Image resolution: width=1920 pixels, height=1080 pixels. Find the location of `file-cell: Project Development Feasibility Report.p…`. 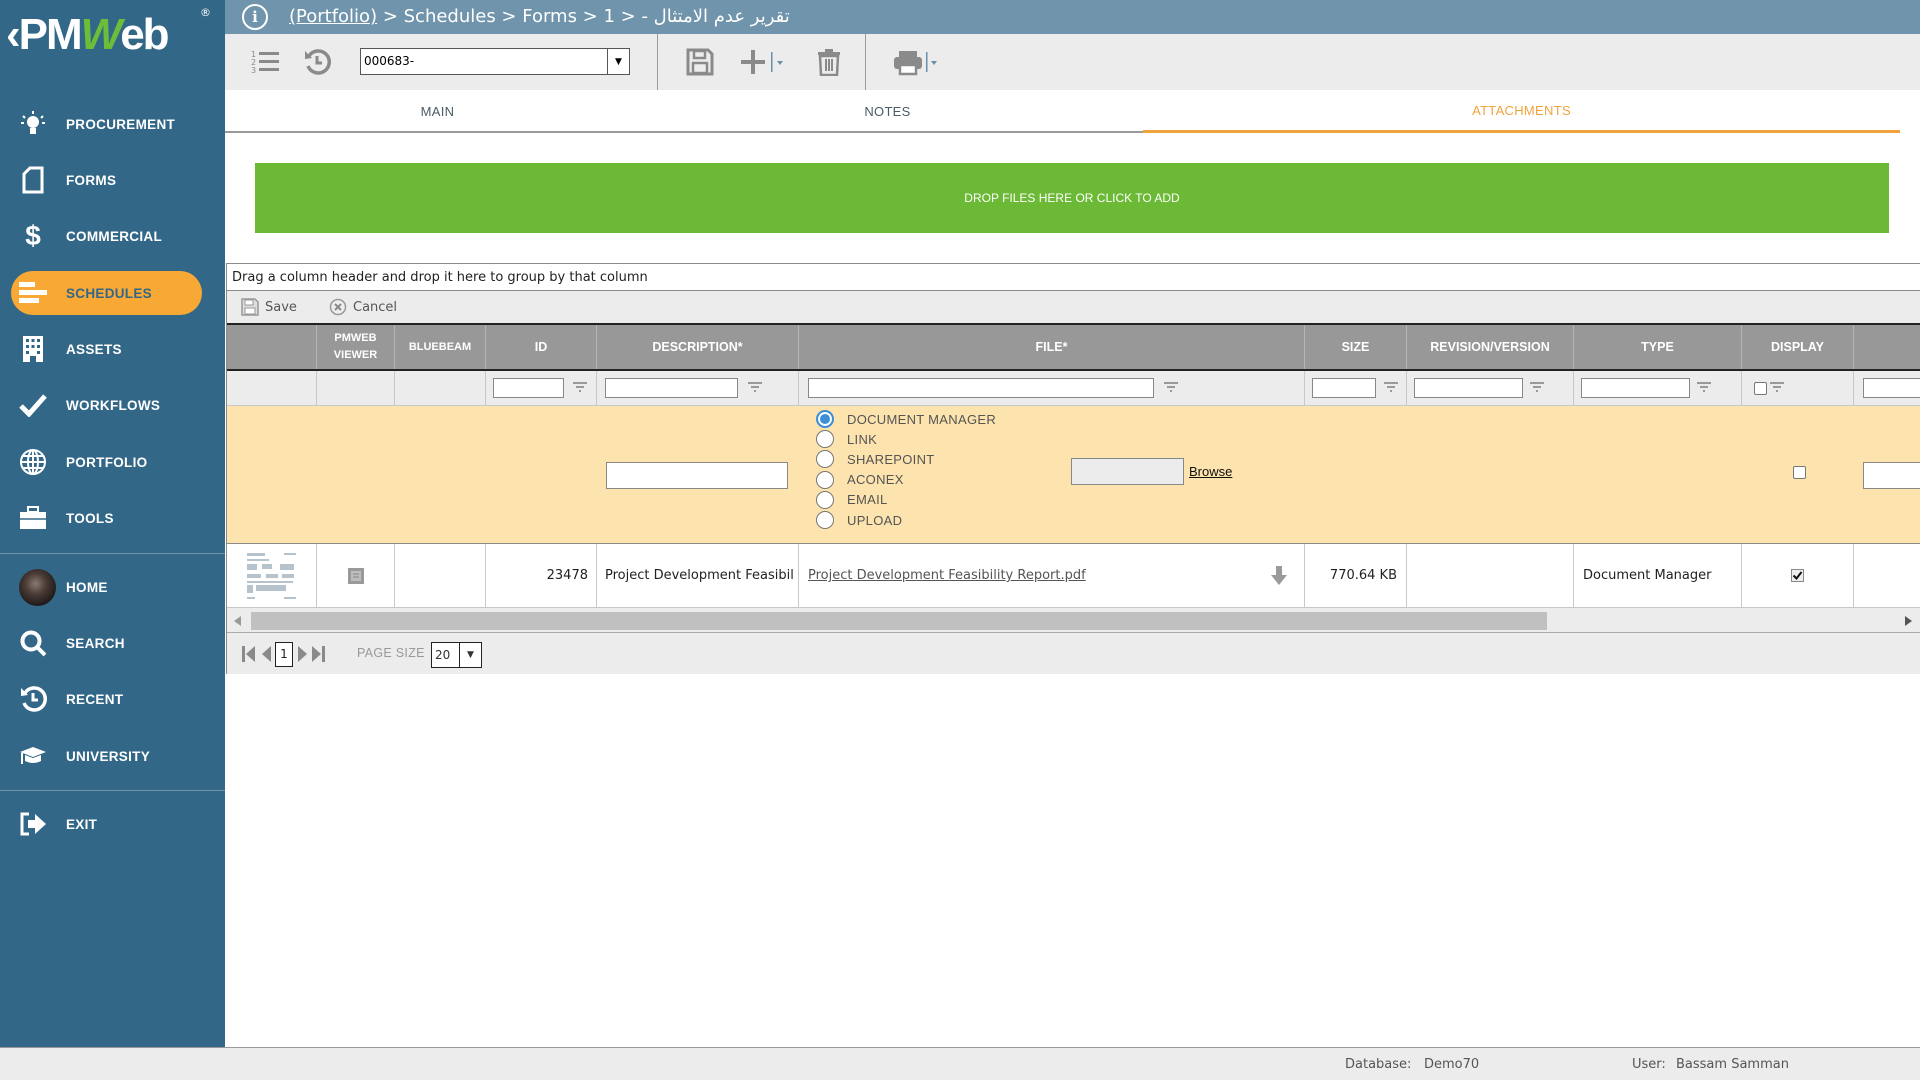

file-cell: Project Development Feasibility Report.p… is located at coordinates (1052, 575).